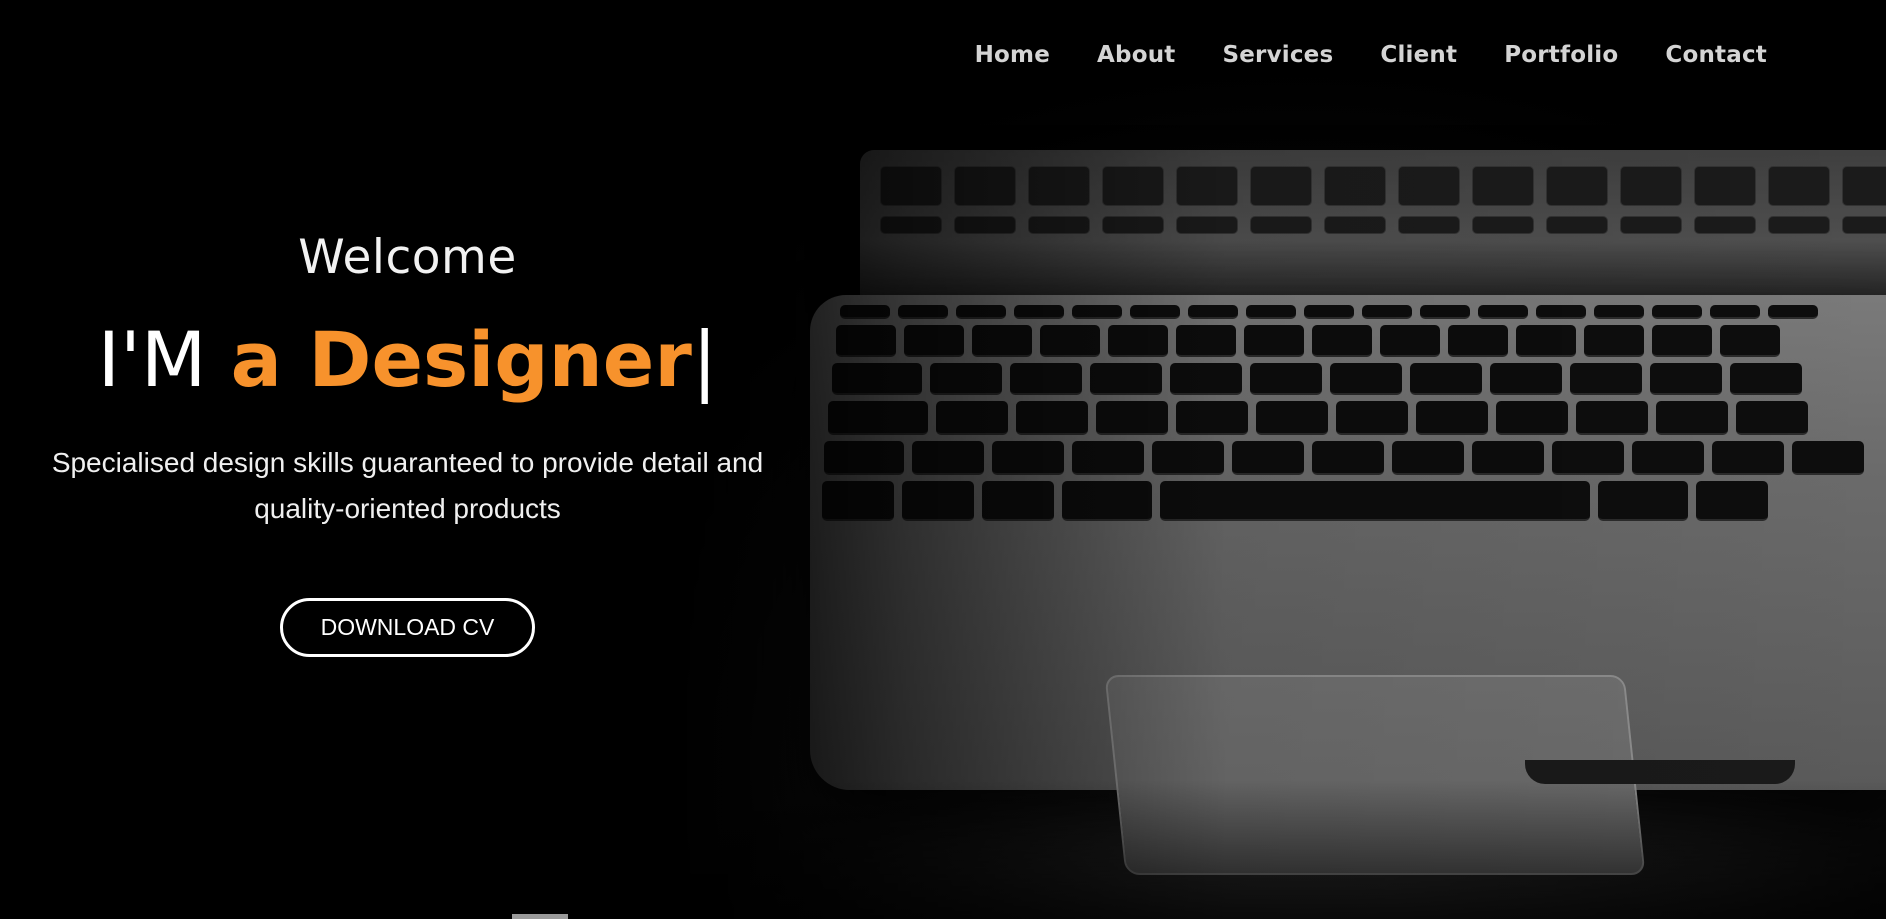  Describe the element at coordinates (704, 359) in the screenshot. I see `typing-cursor: |` at that location.